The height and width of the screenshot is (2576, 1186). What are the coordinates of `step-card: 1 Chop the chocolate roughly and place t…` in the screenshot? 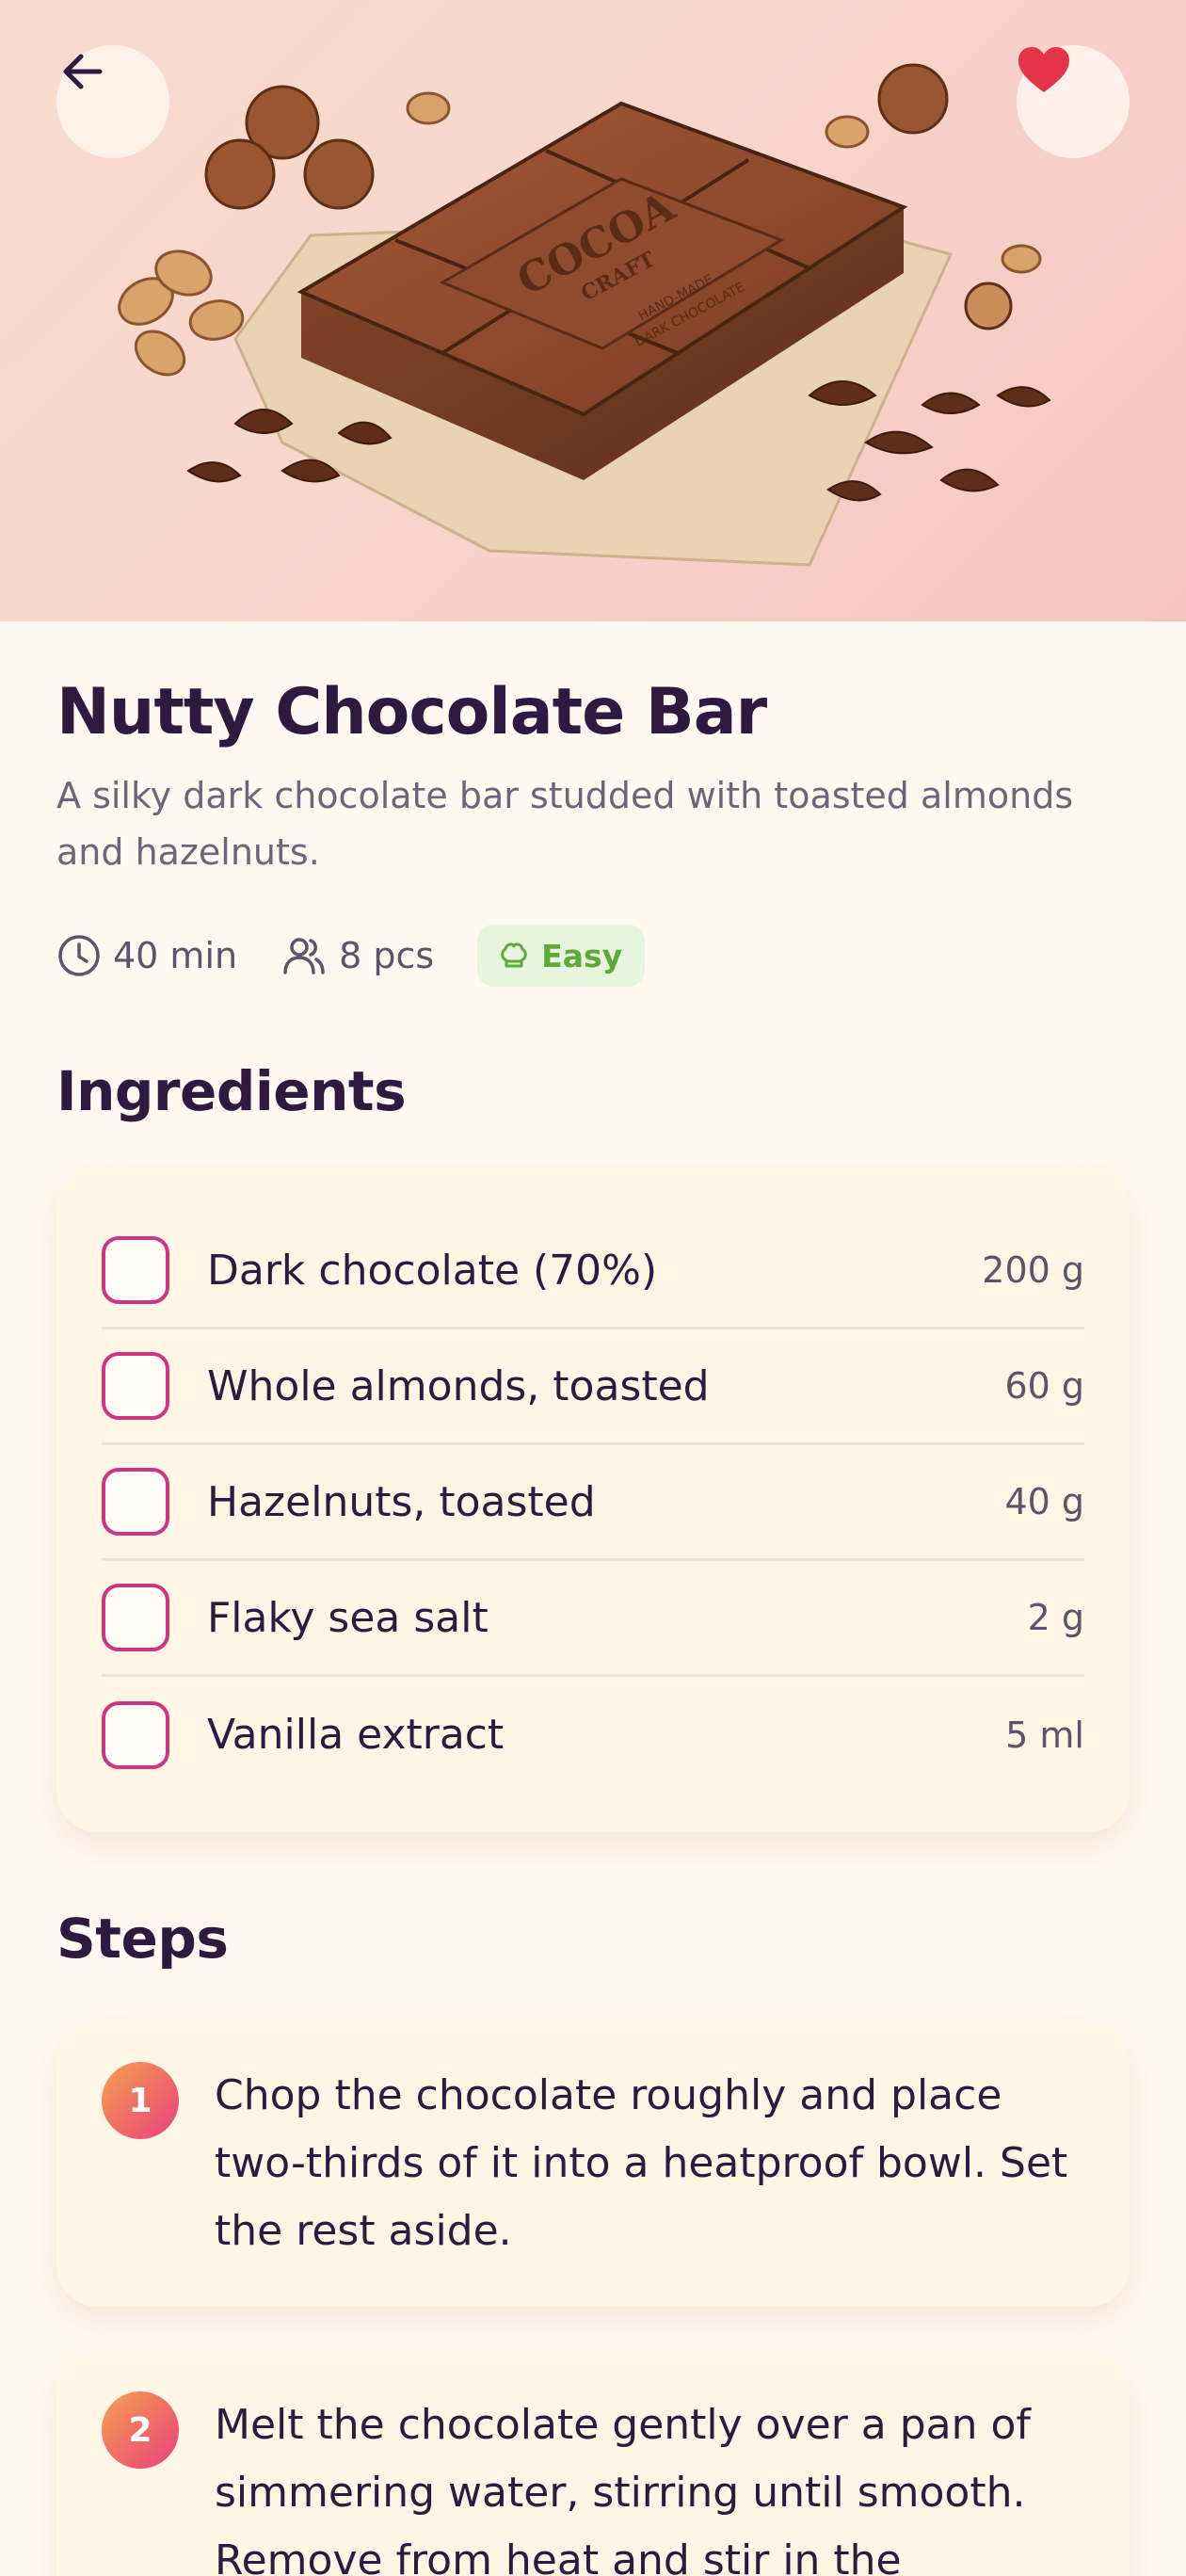 It's located at (593, 2164).